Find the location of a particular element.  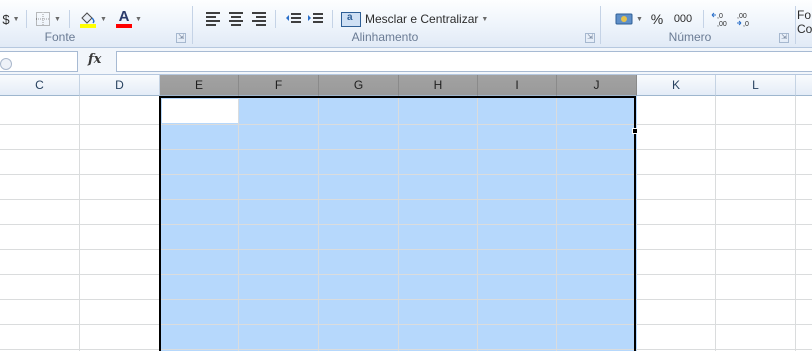

group-label-numero: Número is located at coordinates (690, 37).